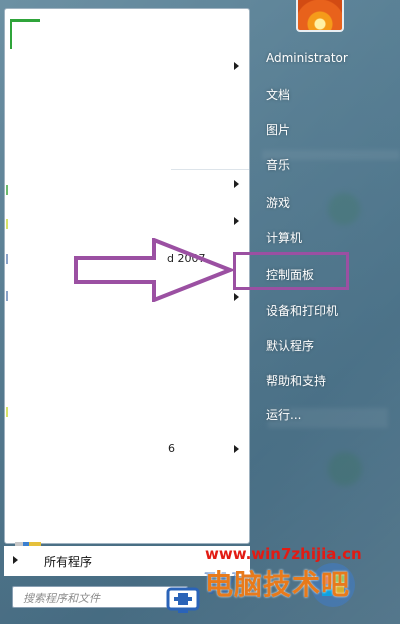  What do you see at coordinates (278, 94) in the screenshot?
I see `menu-item-documents: 文档` at bounding box center [278, 94].